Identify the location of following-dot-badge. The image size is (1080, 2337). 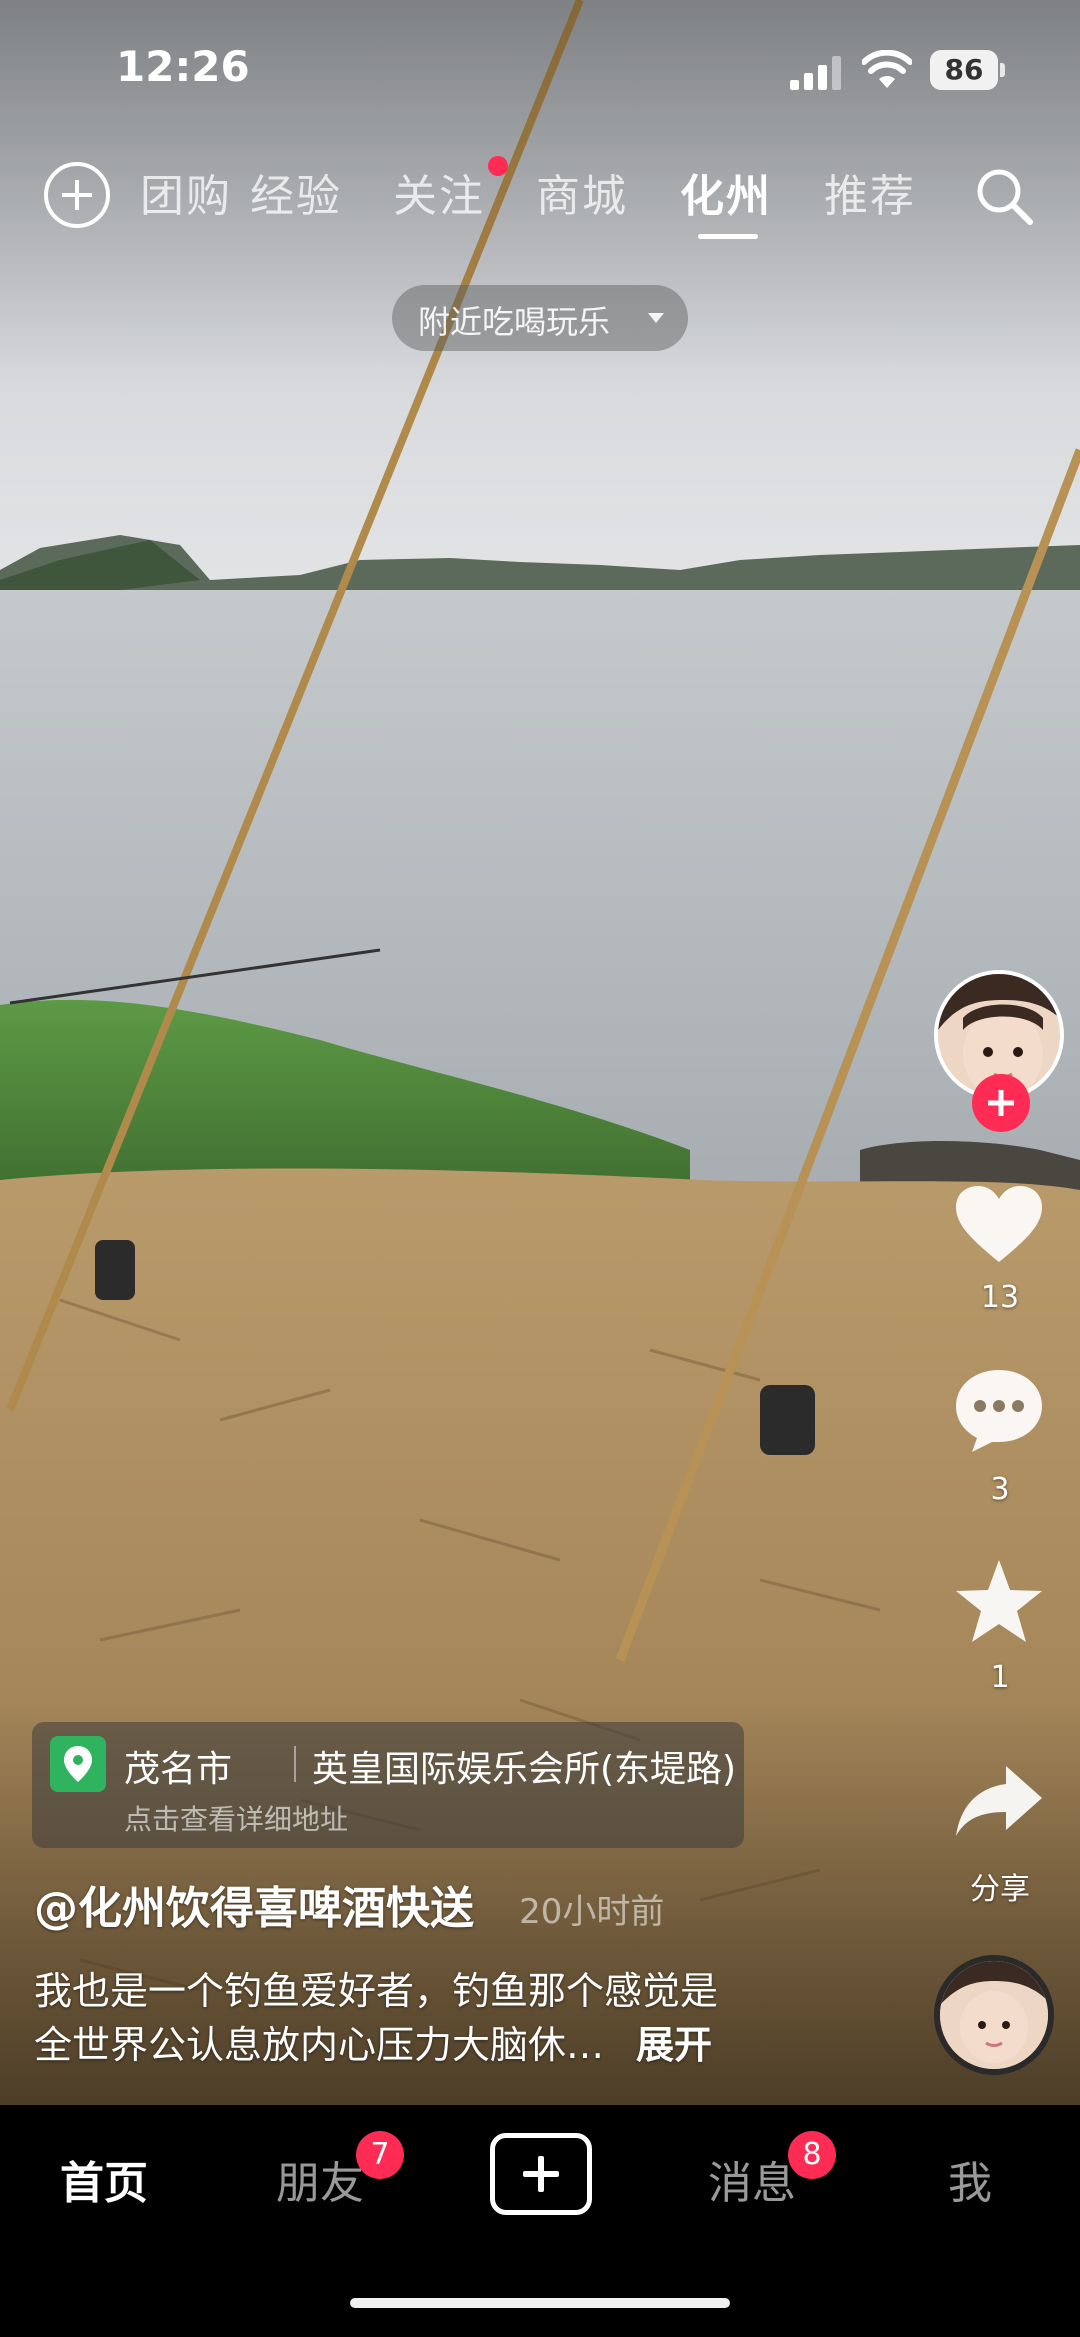
(498, 166).